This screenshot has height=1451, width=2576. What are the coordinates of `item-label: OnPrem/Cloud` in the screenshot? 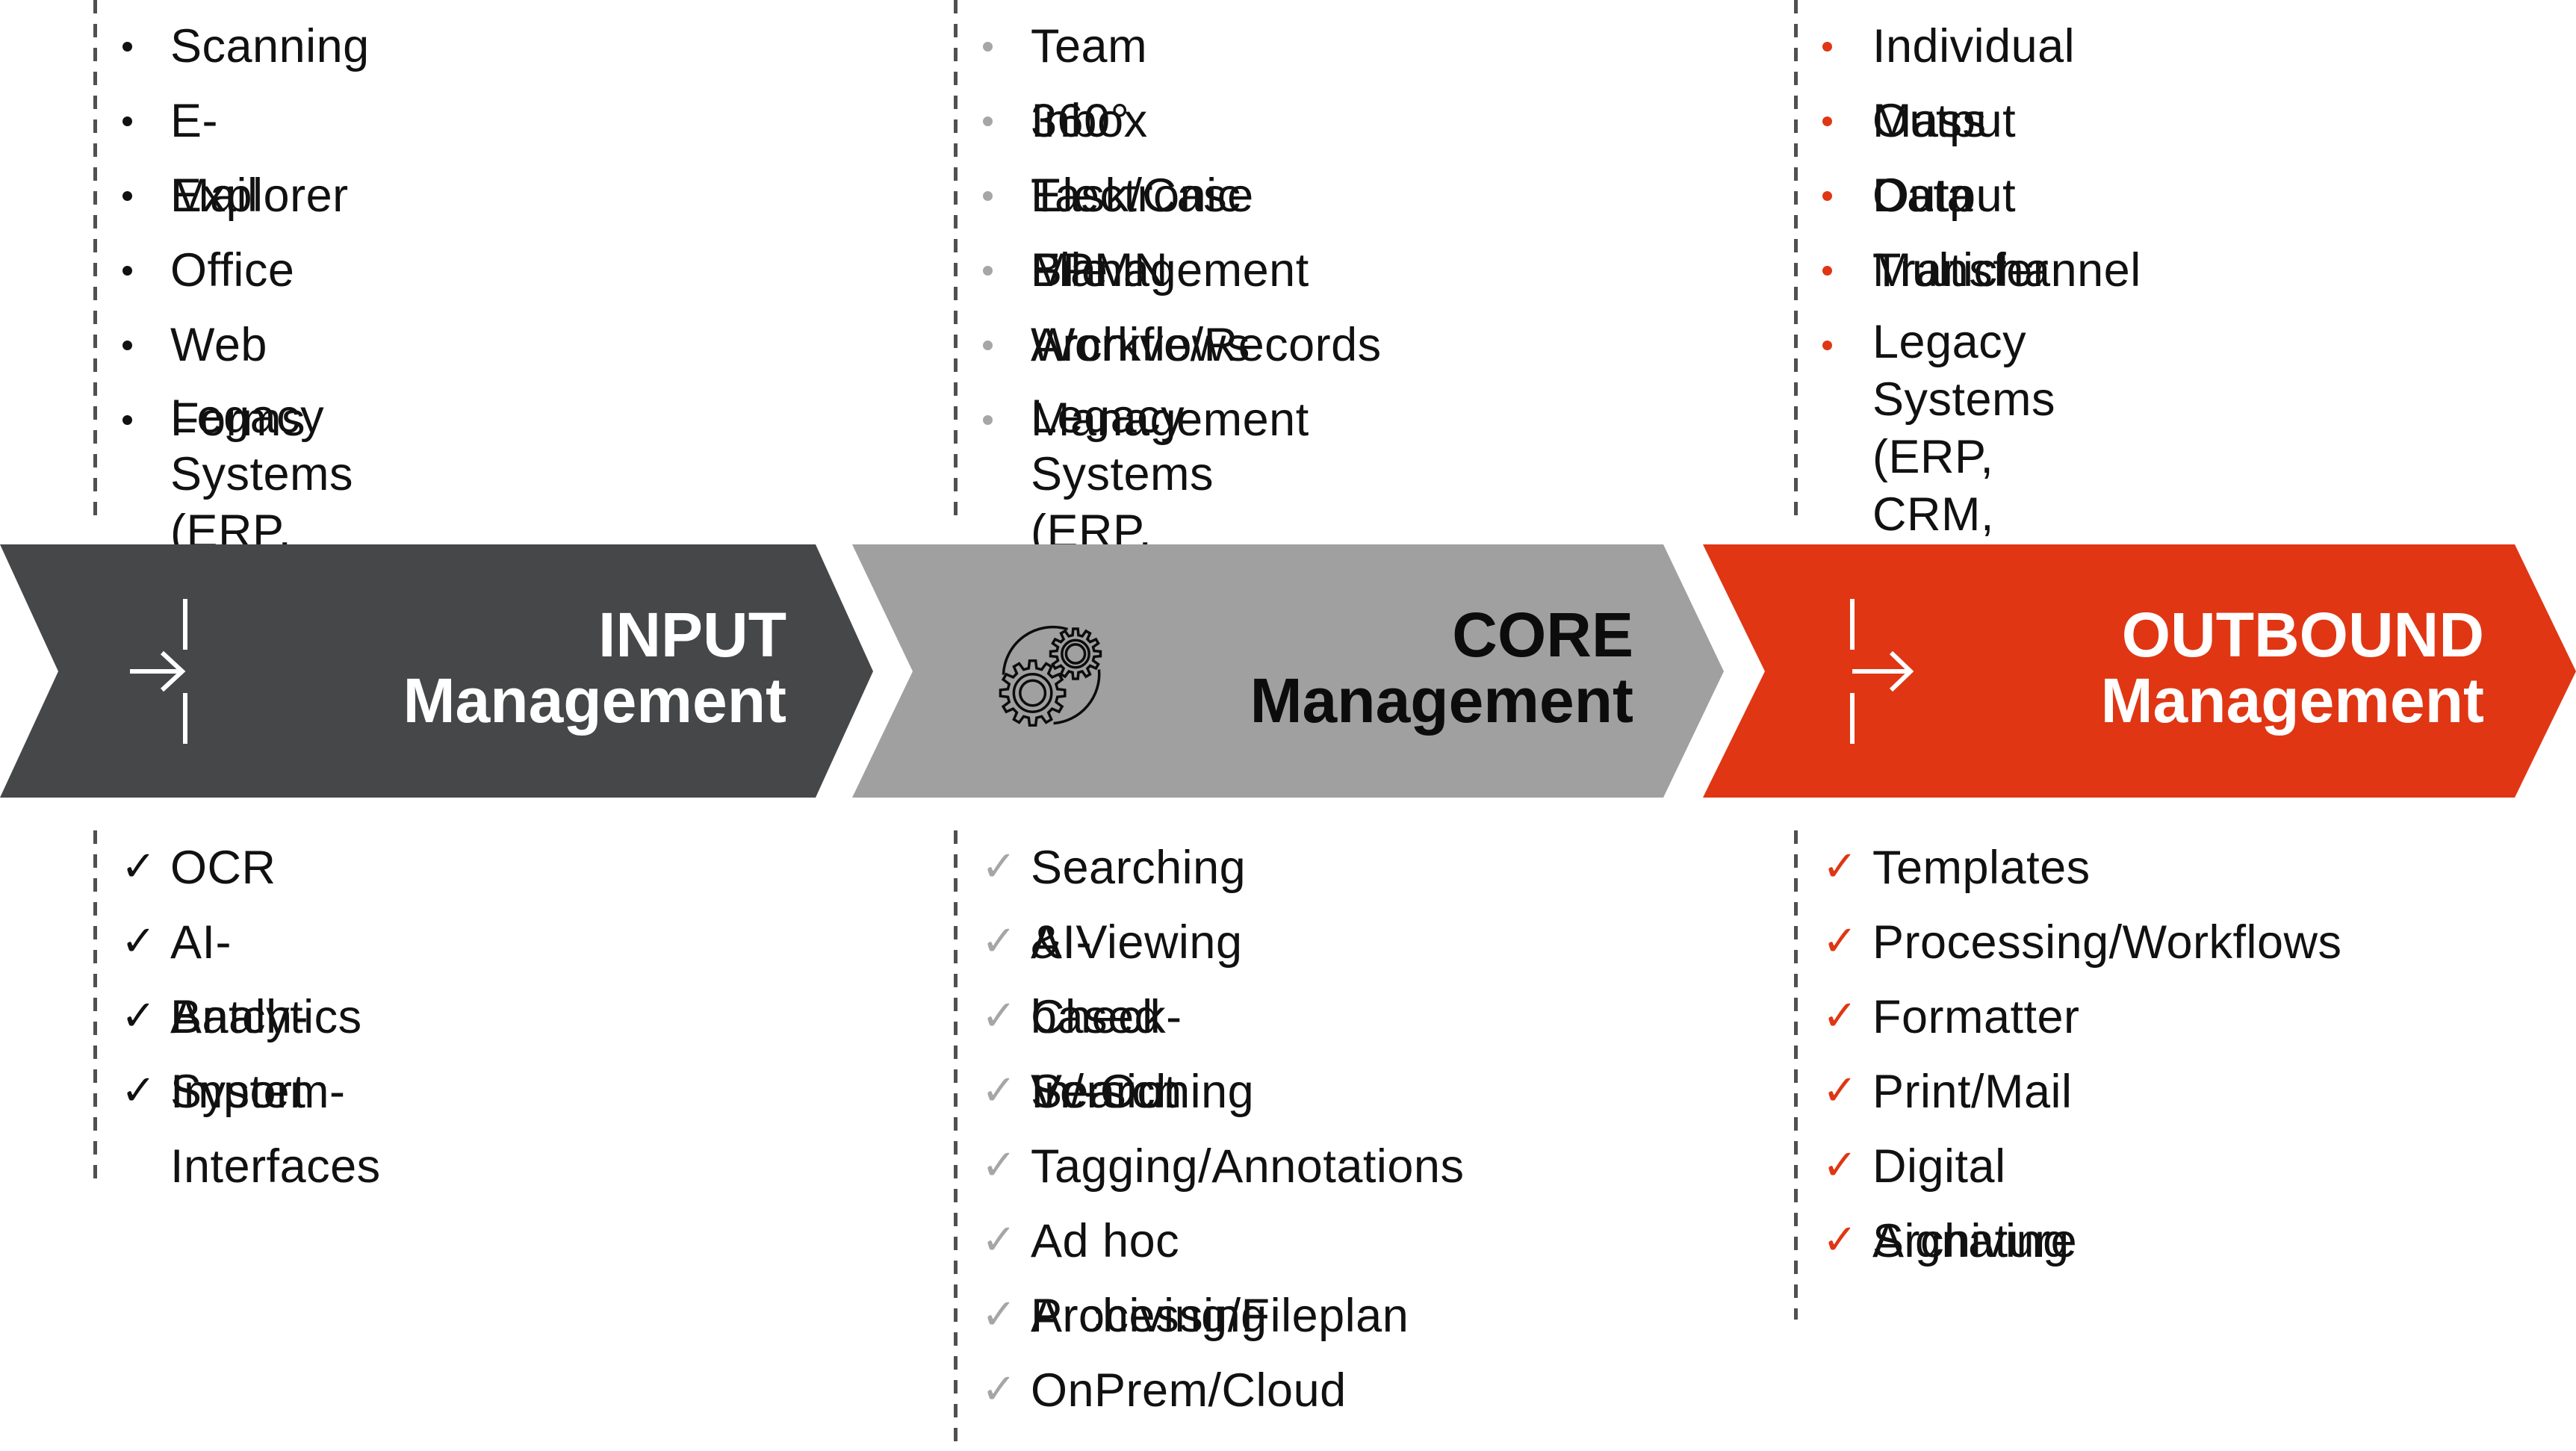 It's located at (1189, 1390).